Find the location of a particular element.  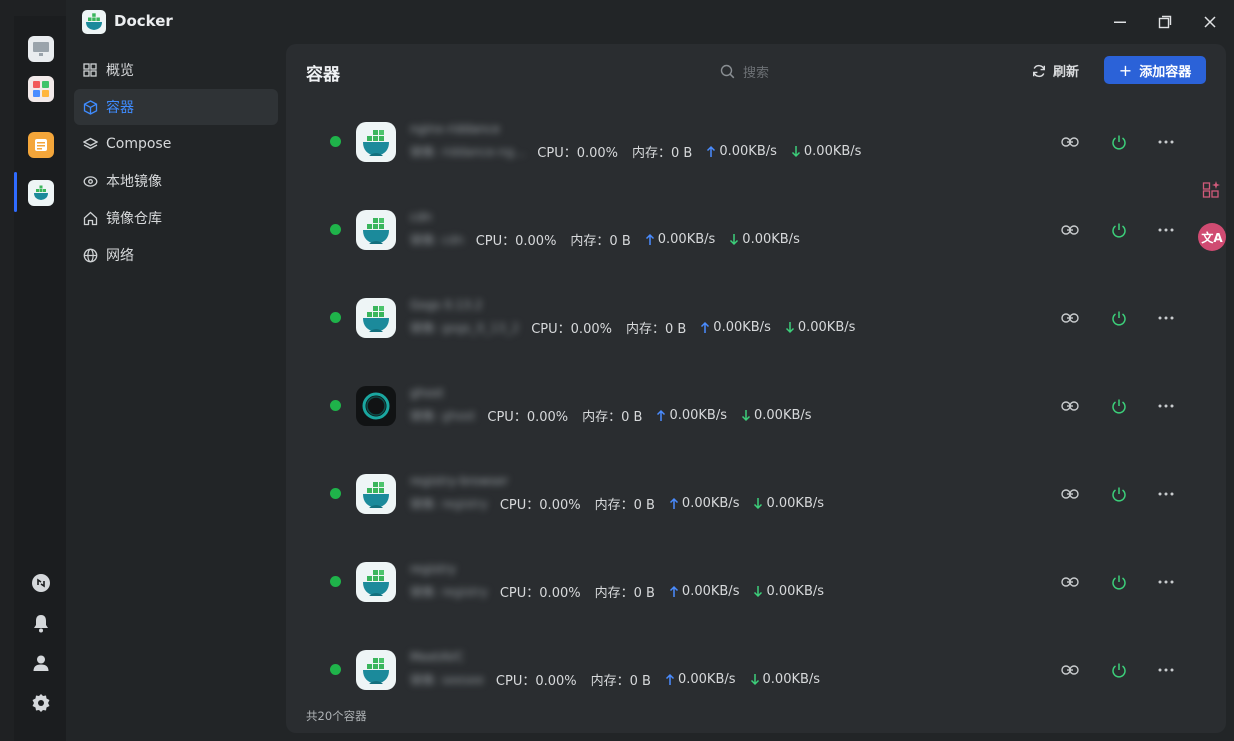

cube-icon is located at coordinates (90, 107).